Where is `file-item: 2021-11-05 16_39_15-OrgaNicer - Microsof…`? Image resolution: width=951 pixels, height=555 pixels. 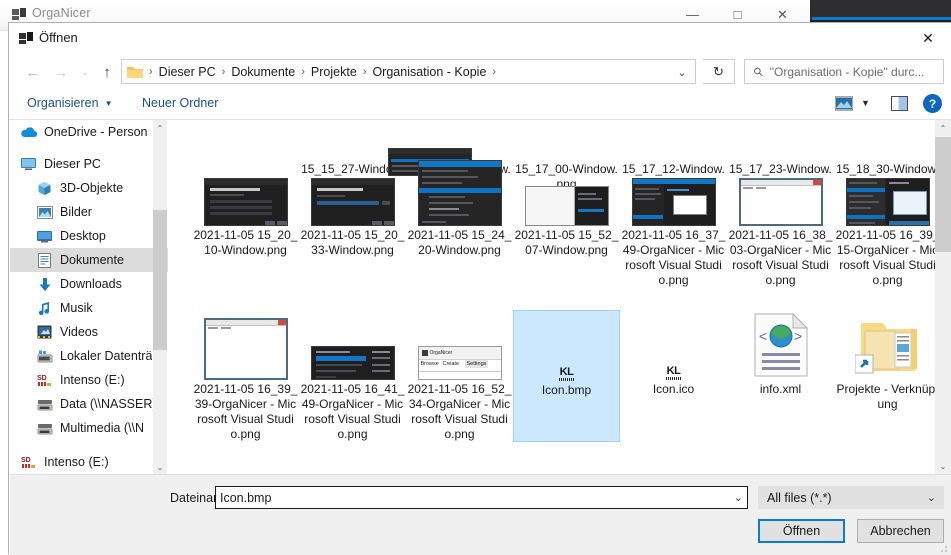 file-item: 2021-11-05 16_39_15-OrgaNicer - Microsof… is located at coordinates (884, 224).